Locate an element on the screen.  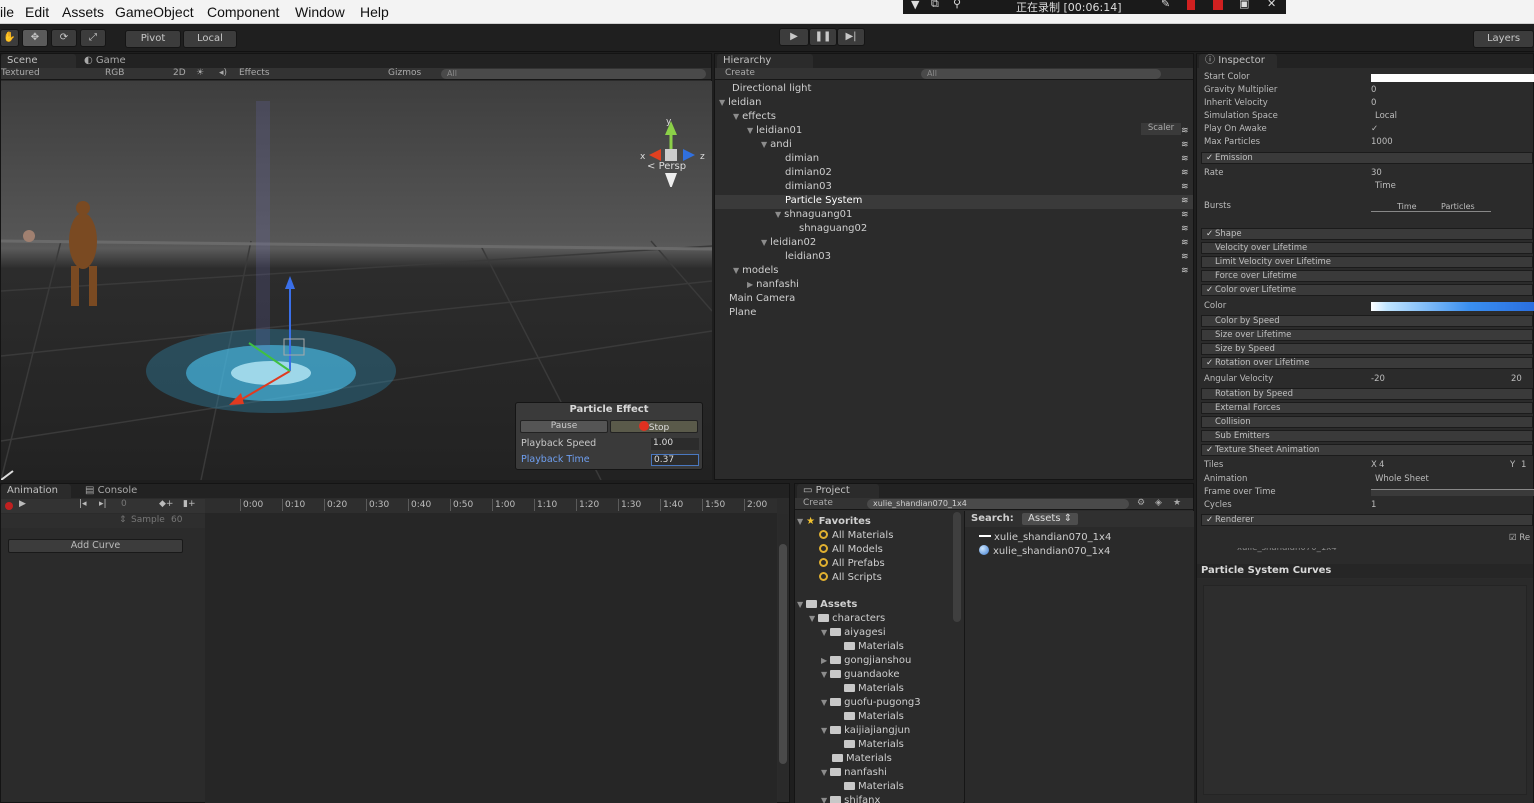
expand-arrow-icon: ▶ is located at coordinates (750, 284).